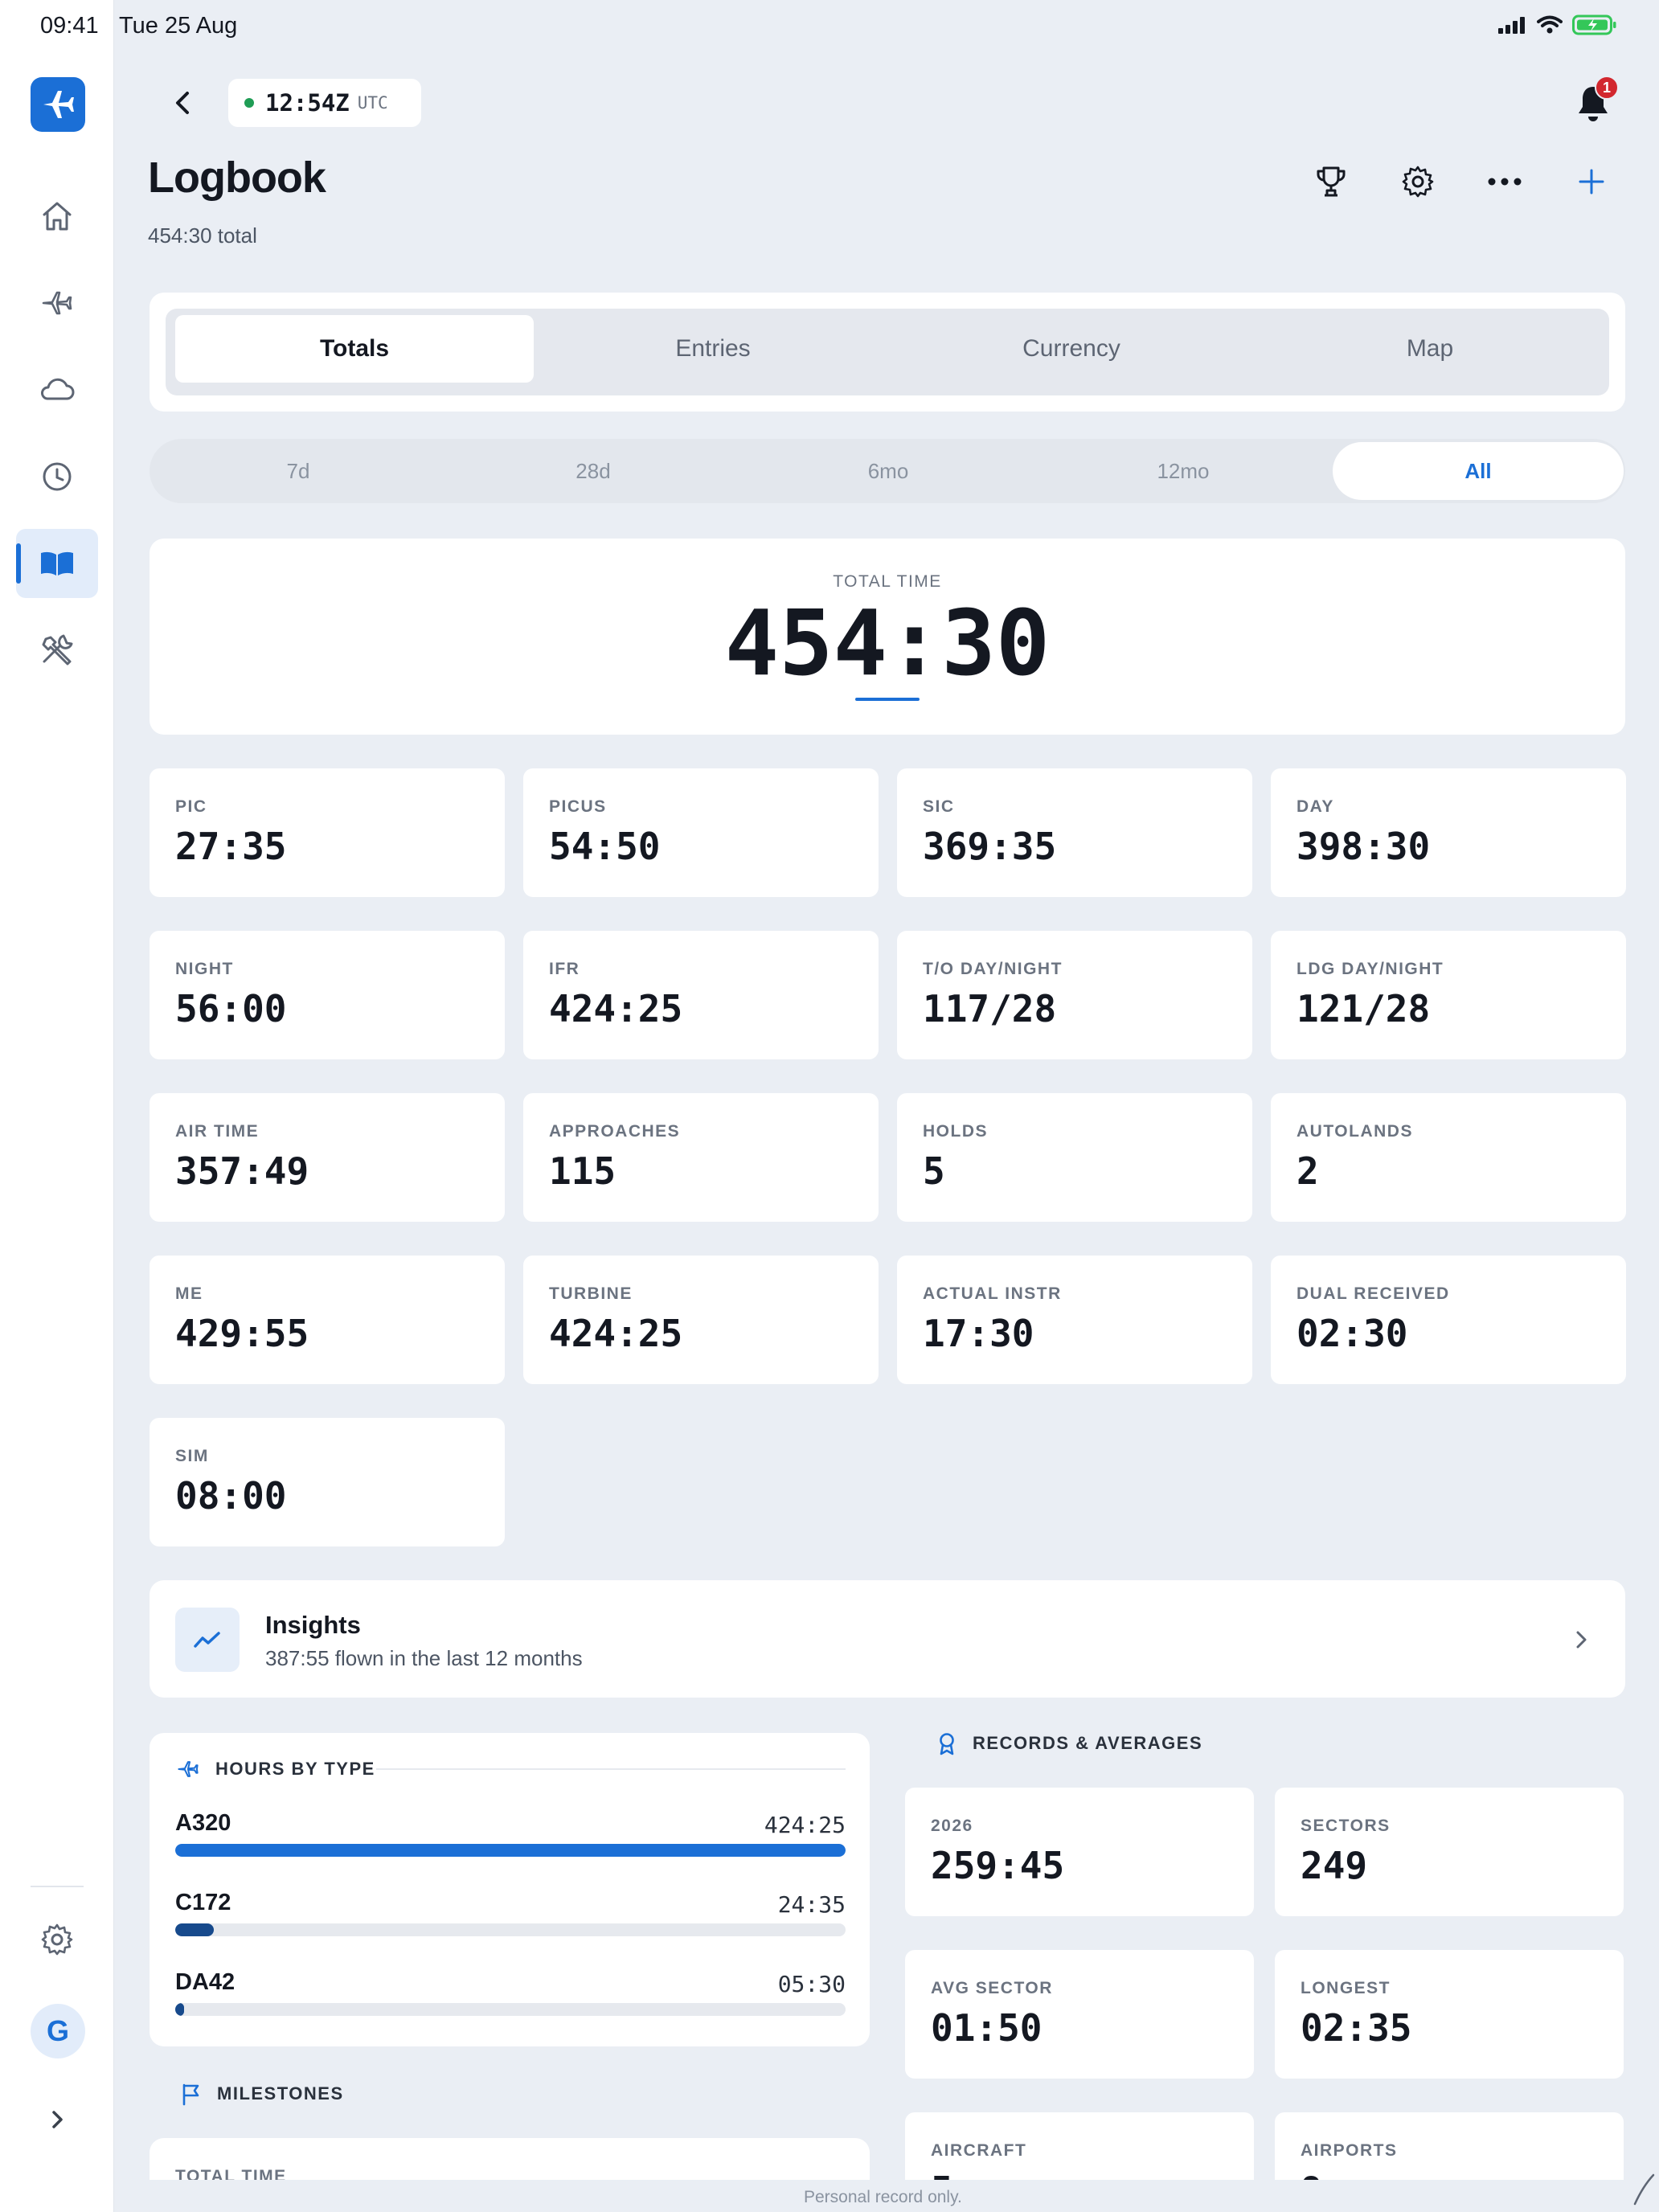 Image resolution: width=1659 pixels, height=2212 pixels. What do you see at coordinates (713, 349) in the screenshot?
I see `tab-entries: Entries` at bounding box center [713, 349].